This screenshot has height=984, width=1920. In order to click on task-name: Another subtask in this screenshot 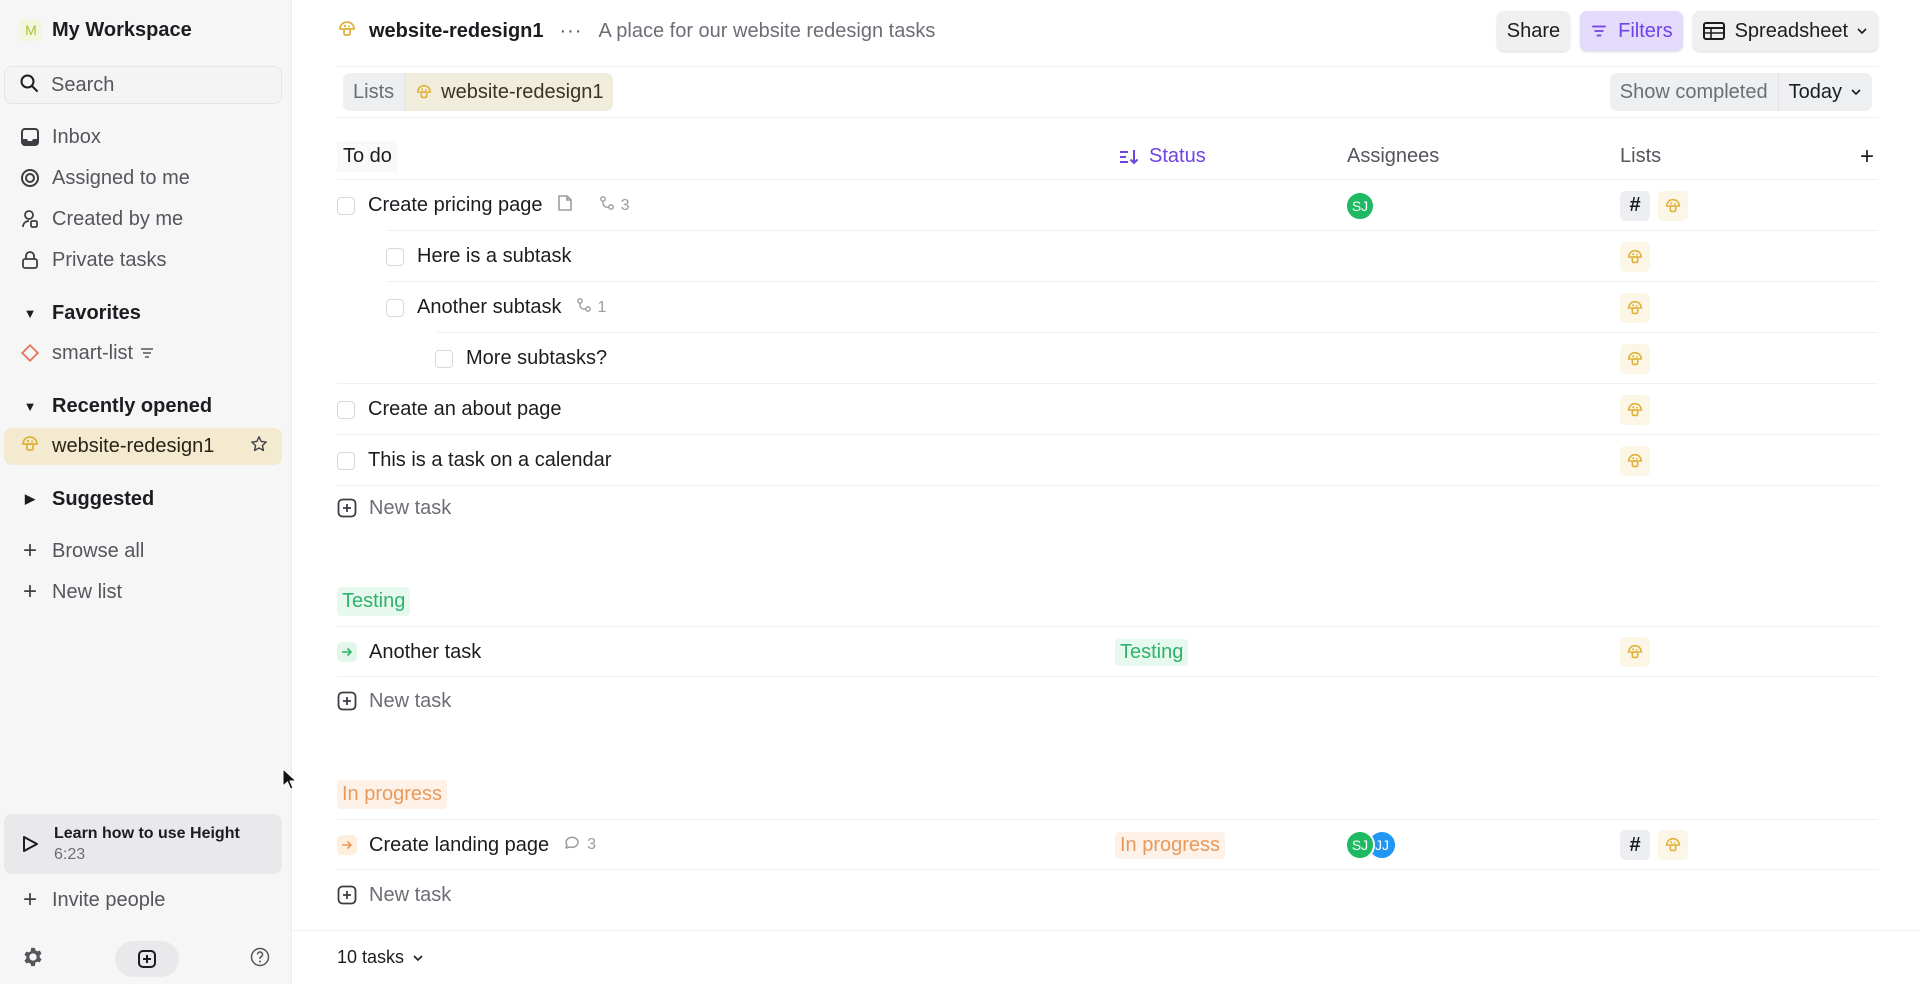, I will do `click(489, 307)`.